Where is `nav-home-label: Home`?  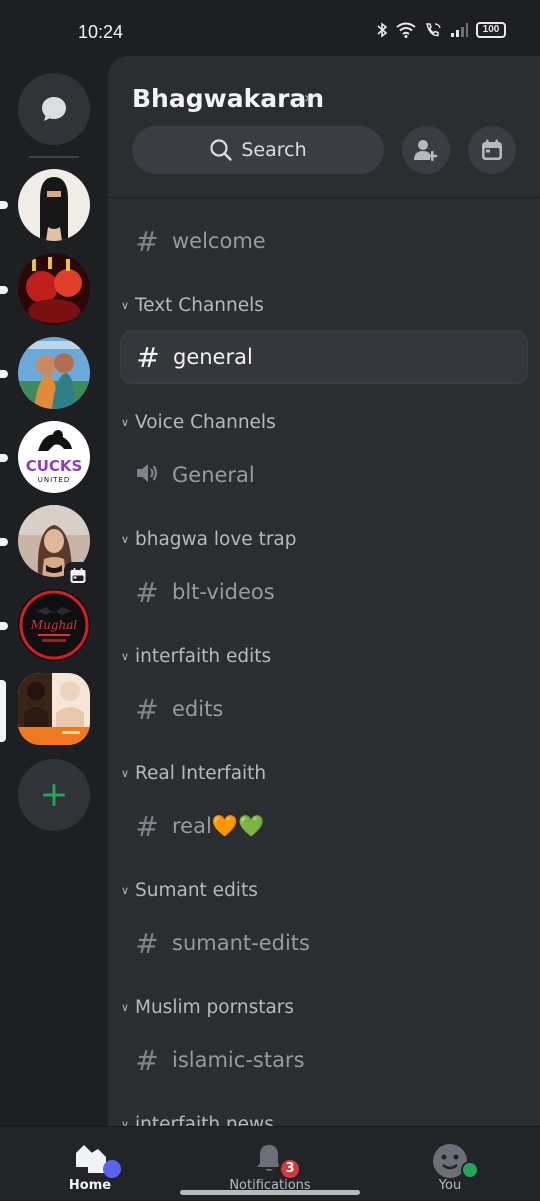 nav-home-label: Home is located at coordinates (90, 1185).